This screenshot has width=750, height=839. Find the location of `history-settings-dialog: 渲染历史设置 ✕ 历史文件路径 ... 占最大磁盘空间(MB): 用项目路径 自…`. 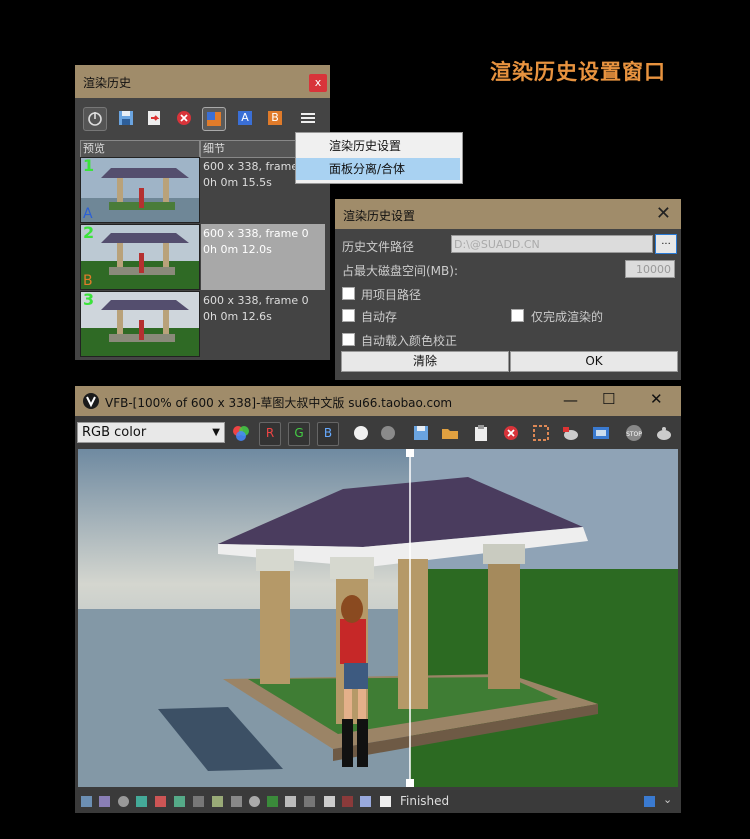

history-settings-dialog: 渲染历史设置 ✕ 历史文件路径 ... 占最大磁盘空间(MB): 用项目路径 自… is located at coordinates (508, 289).